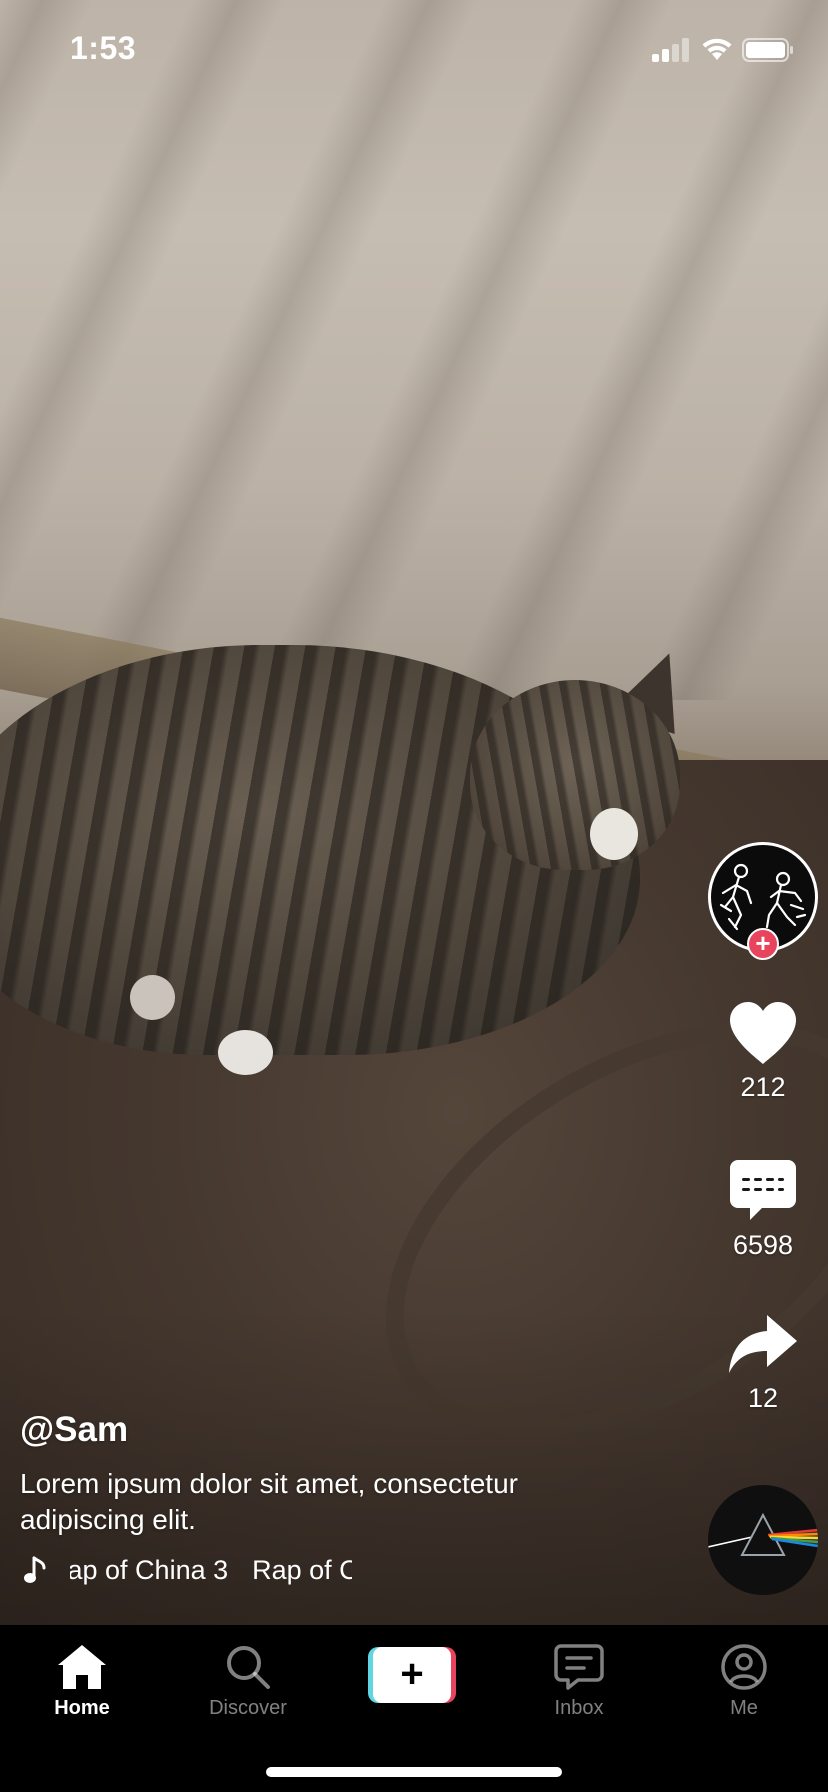 The image size is (828, 1792). Describe the element at coordinates (763, 1245) in the screenshot. I see `comment-count: 6598` at that location.